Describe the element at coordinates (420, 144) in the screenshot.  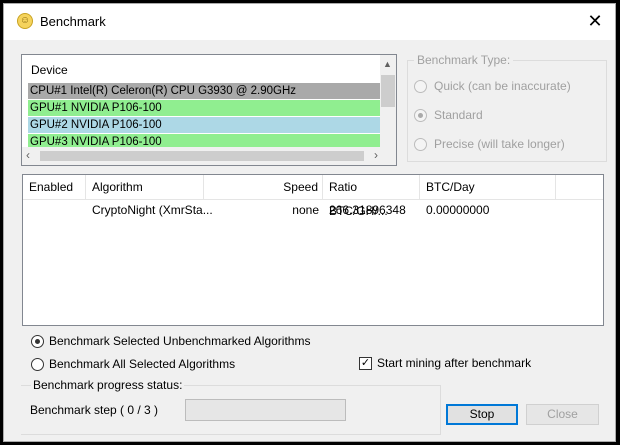
I see `radio-precise` at that location.